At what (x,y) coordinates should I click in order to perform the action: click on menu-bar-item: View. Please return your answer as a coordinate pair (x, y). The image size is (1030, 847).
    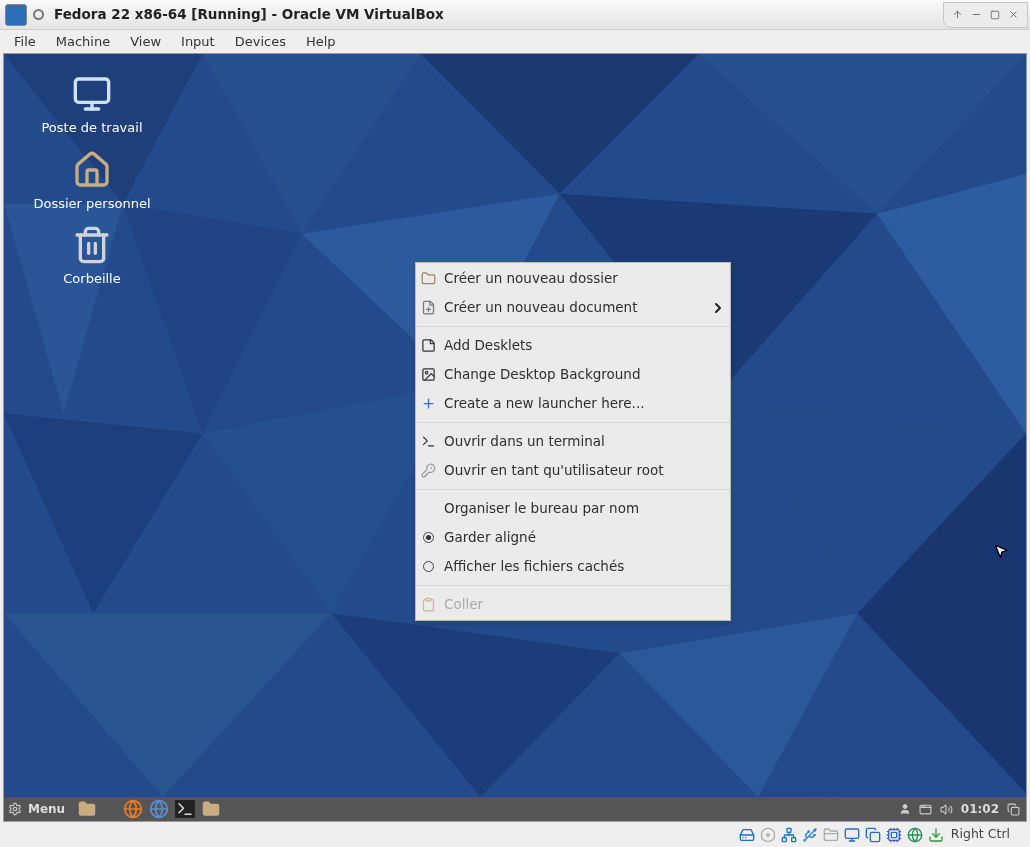
    Looking at the image, I should click on (146, 41).